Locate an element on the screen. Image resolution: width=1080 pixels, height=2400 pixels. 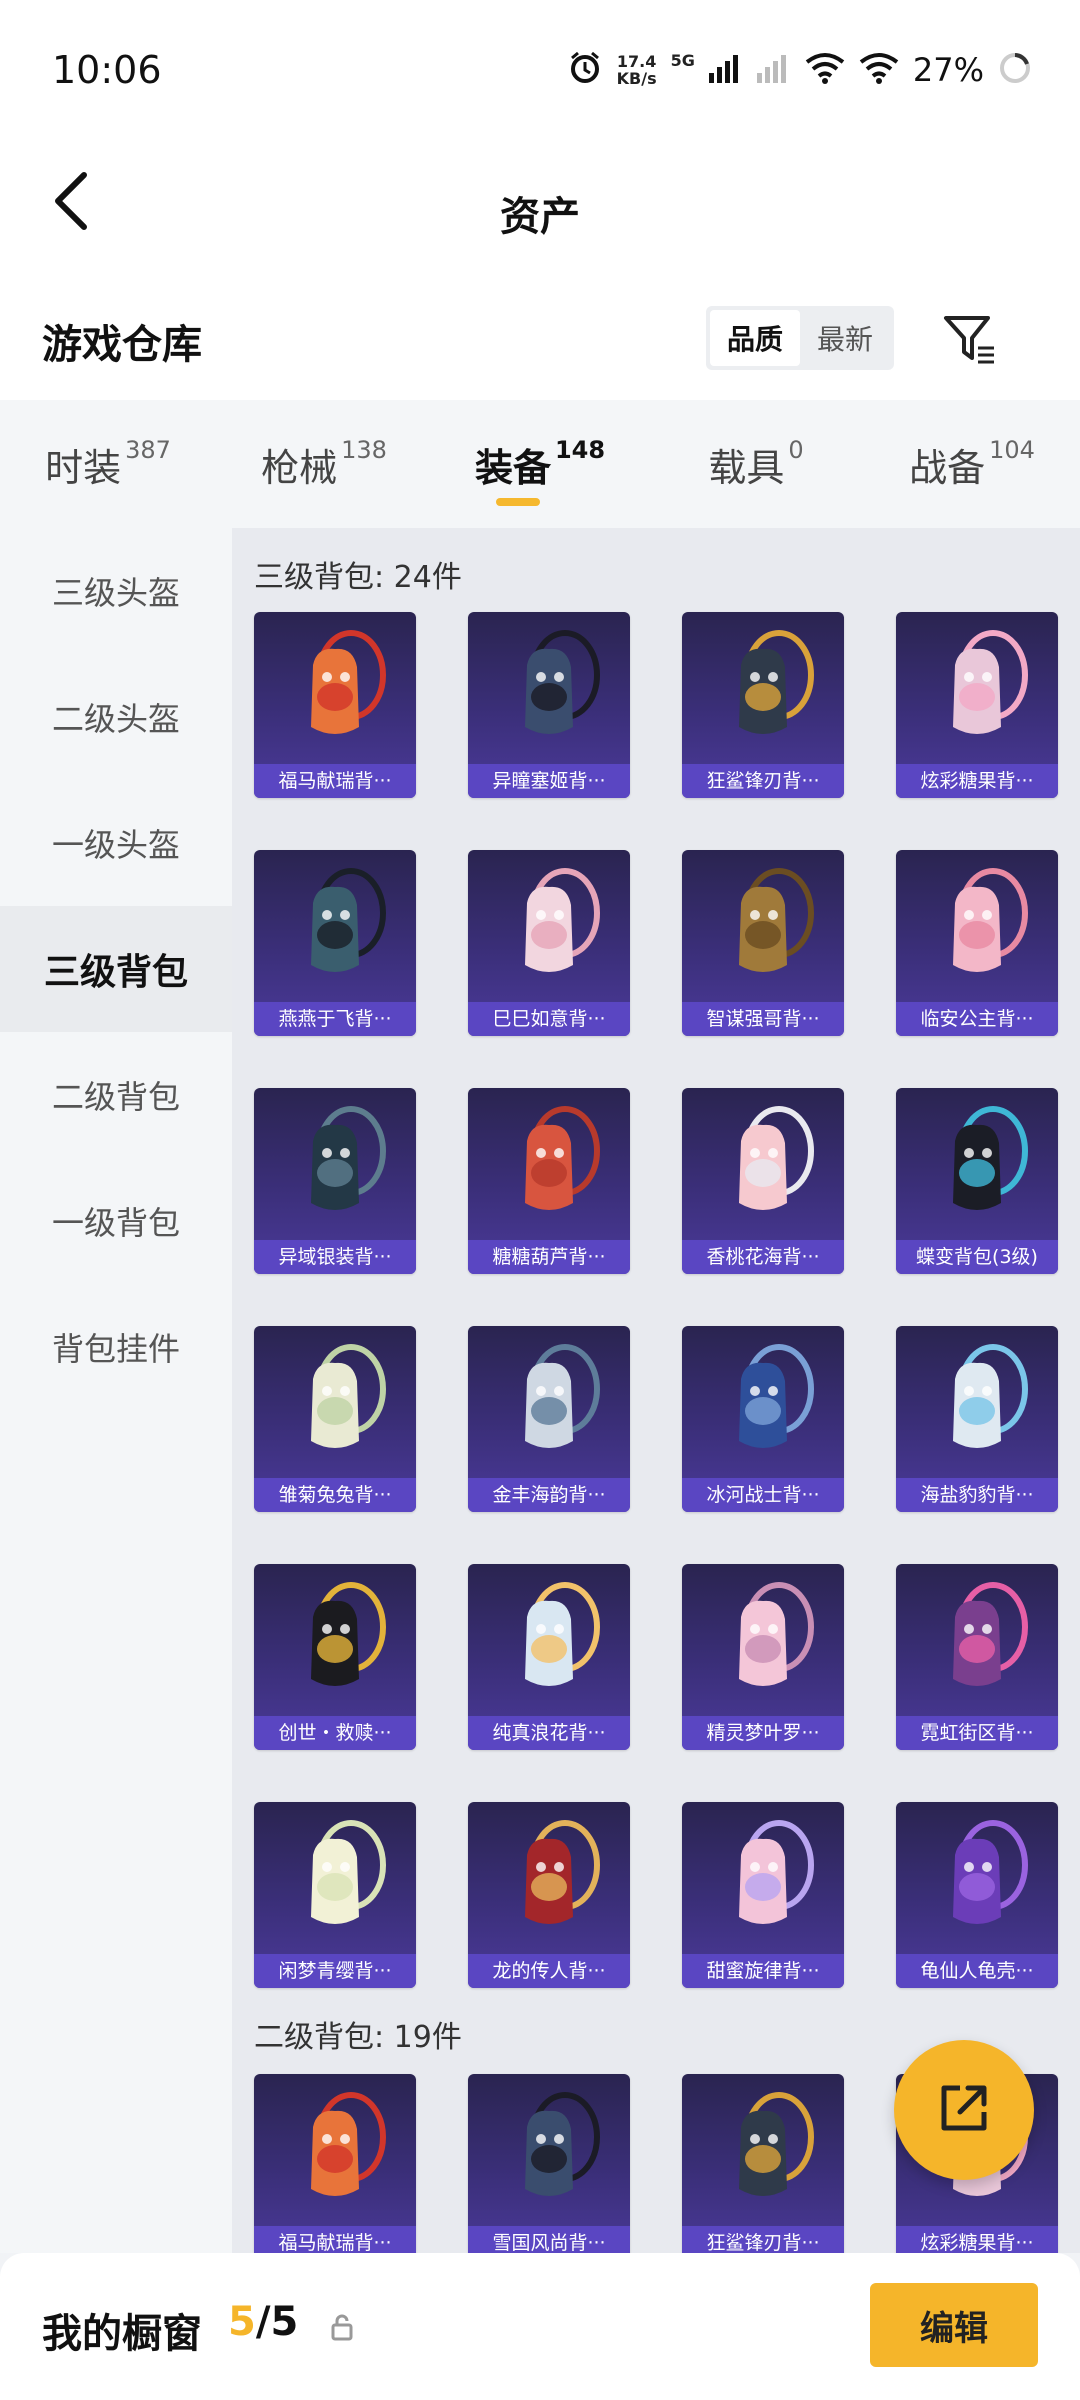
backpack-card: 冰河战士背··· is located at coordinates (763, 1419).